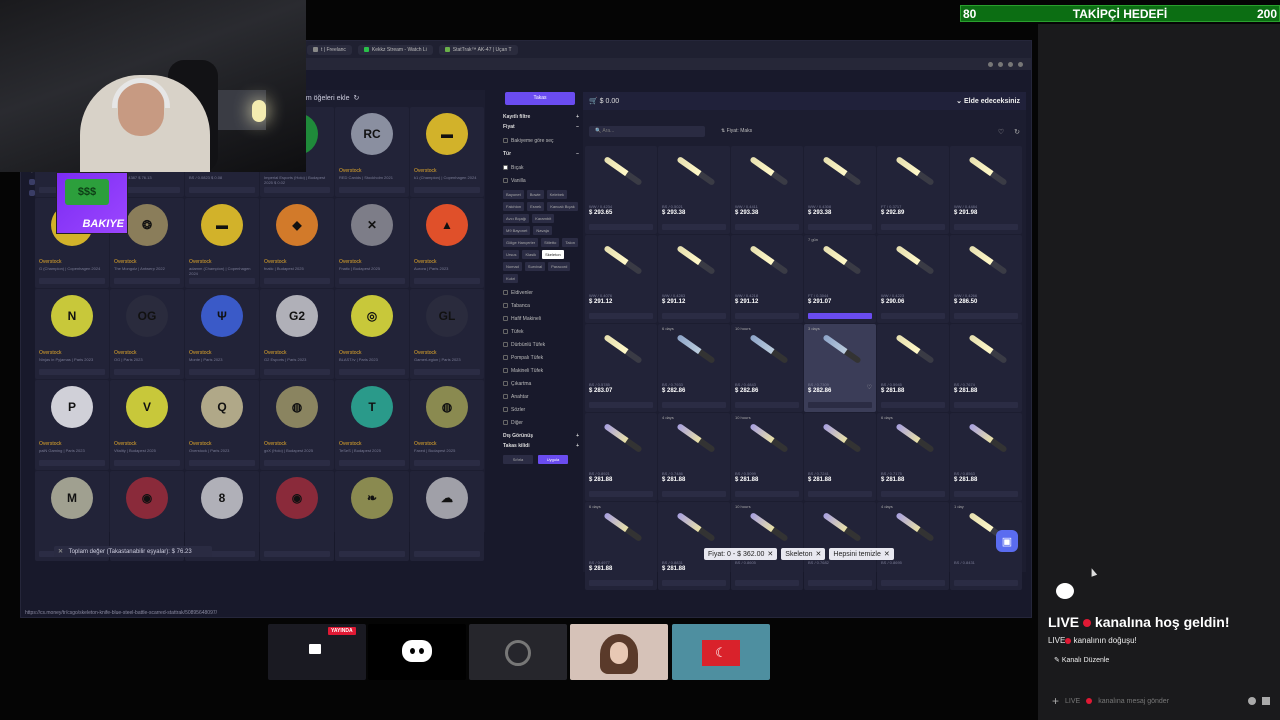  I want to click on knife-listing: BS / 0.7674 $ 281.88, so click(986, 368).